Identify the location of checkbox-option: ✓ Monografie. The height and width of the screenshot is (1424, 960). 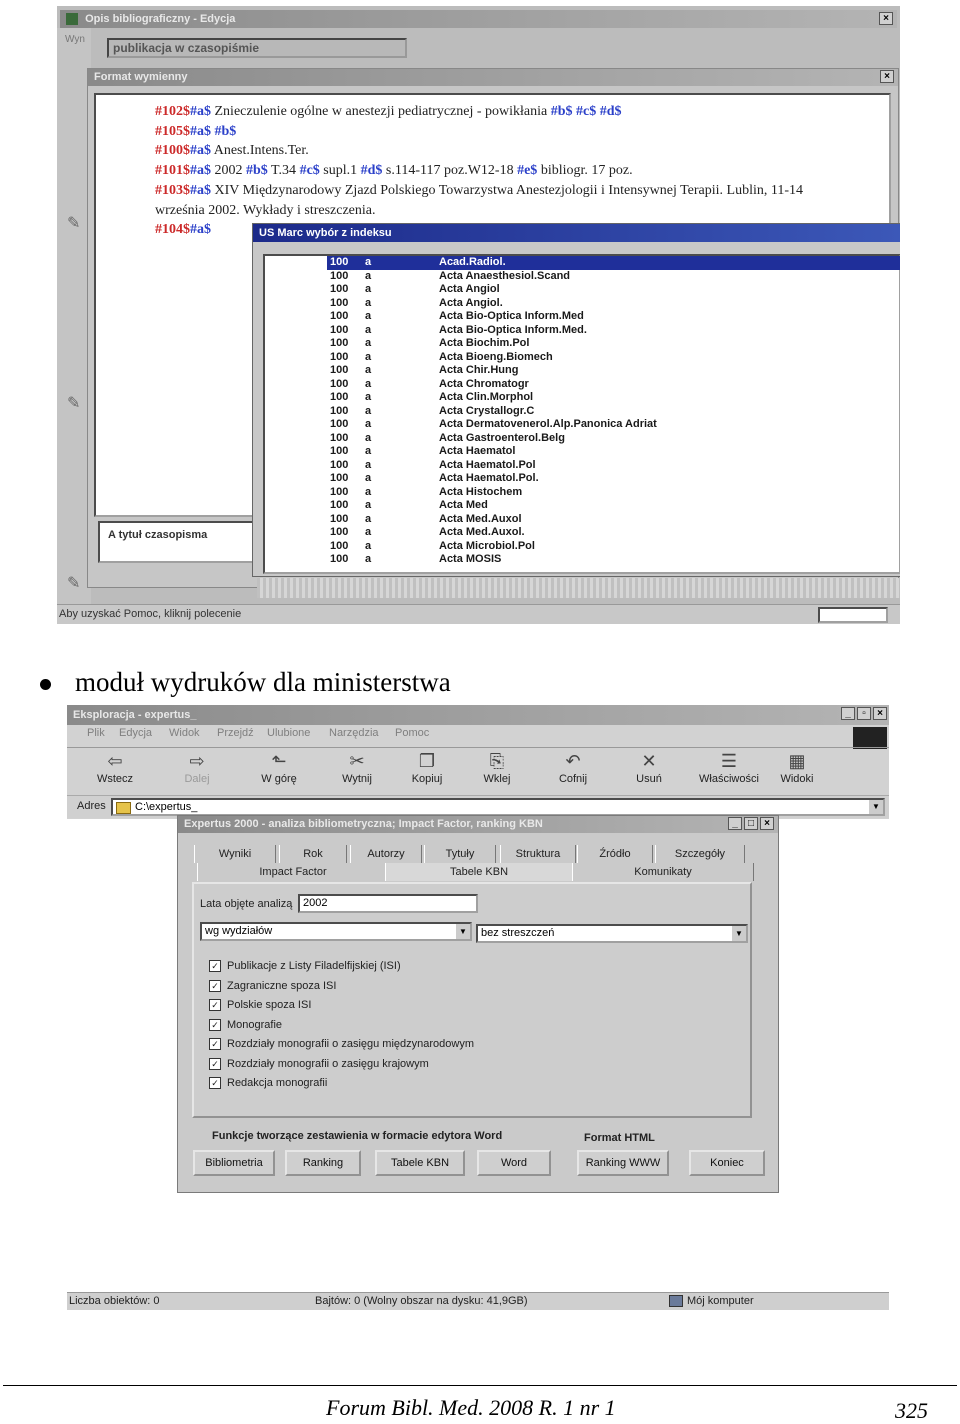
(245, 1025).